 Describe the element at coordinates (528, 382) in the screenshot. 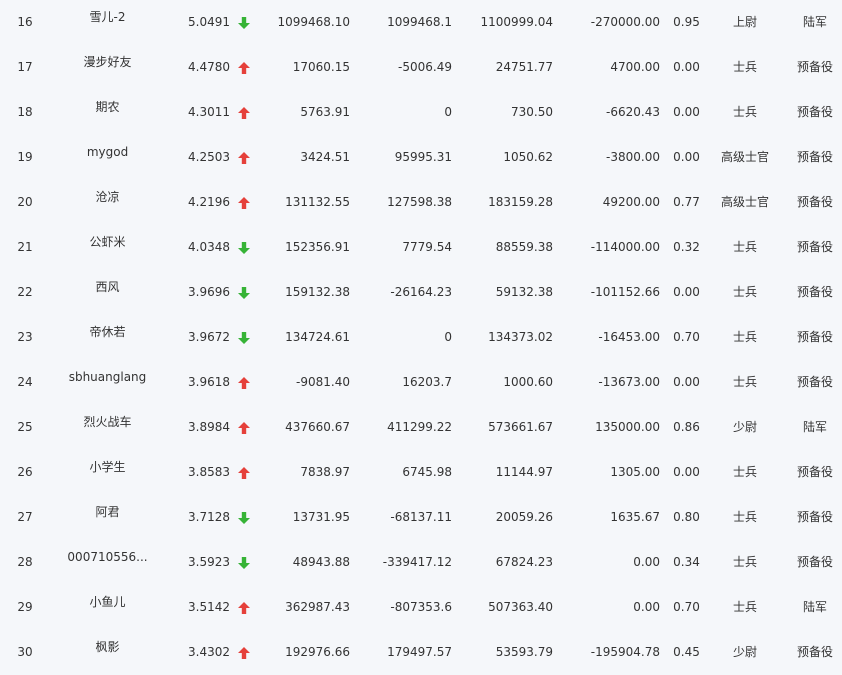

I see `value-col-3: 1000.60` at that location.